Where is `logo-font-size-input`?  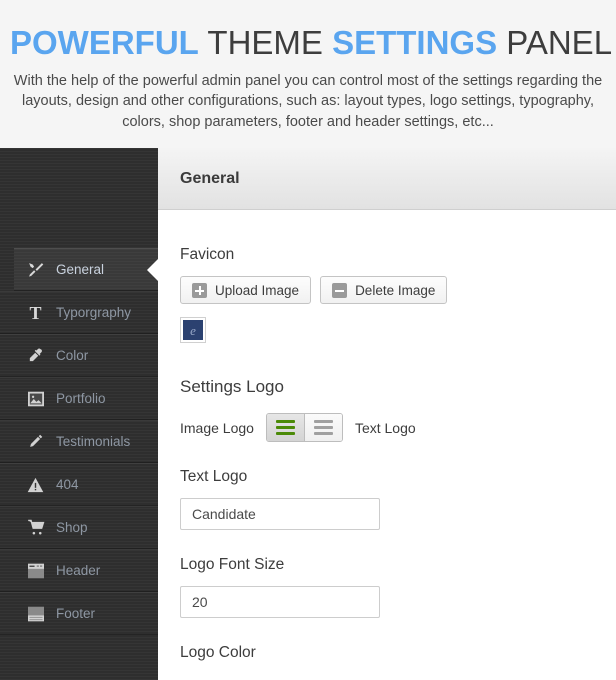
logo-font-size-input is located at coordinates (280, 602).